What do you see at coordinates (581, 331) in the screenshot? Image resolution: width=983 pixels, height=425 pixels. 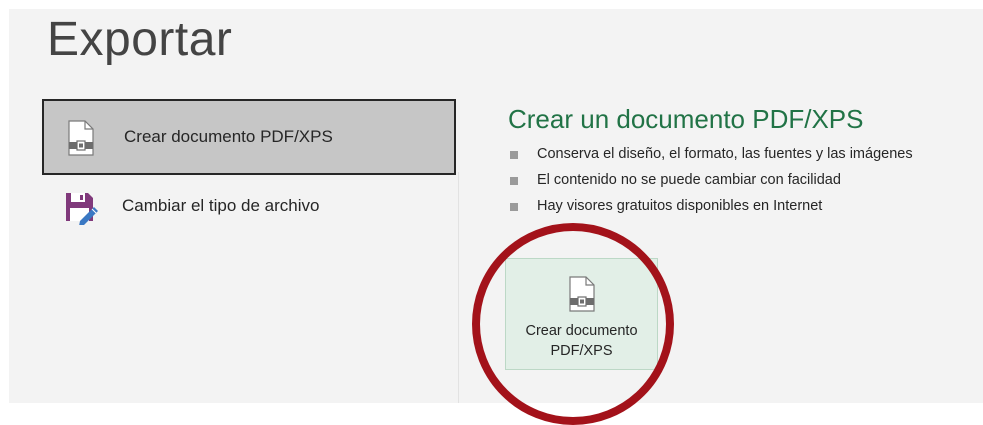 I see `button-label-line1: Crear documento` at bounding box center [581, 331].